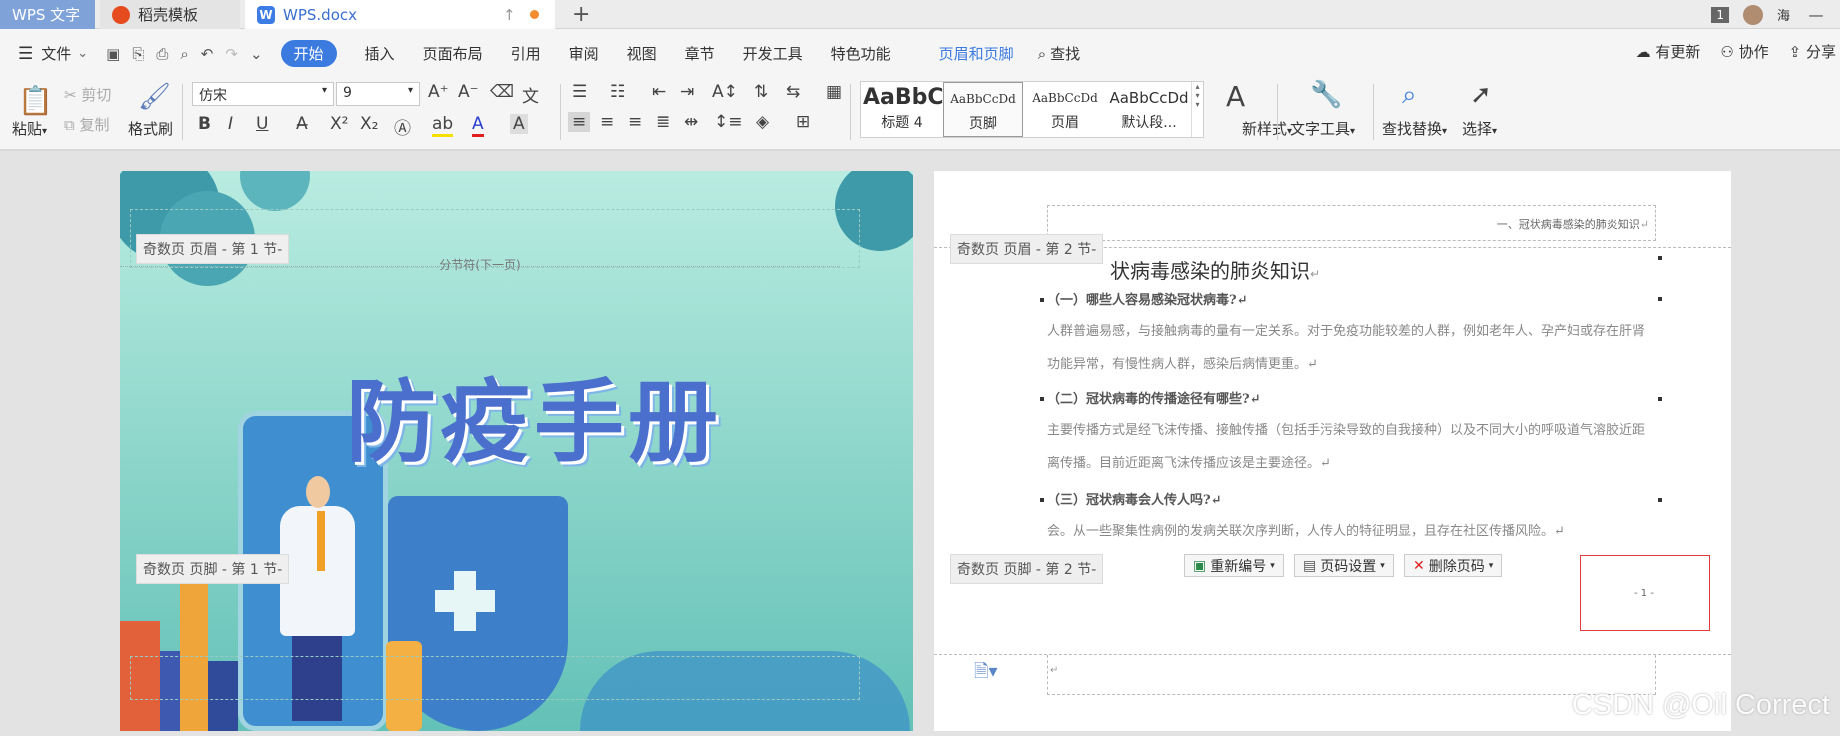 This screenshot has width=1840, height=736. What do you see at coordinates (378, 94) in the screenshot?
I see `font-size-select: 9 ▾` at bounding box center [378, 94].